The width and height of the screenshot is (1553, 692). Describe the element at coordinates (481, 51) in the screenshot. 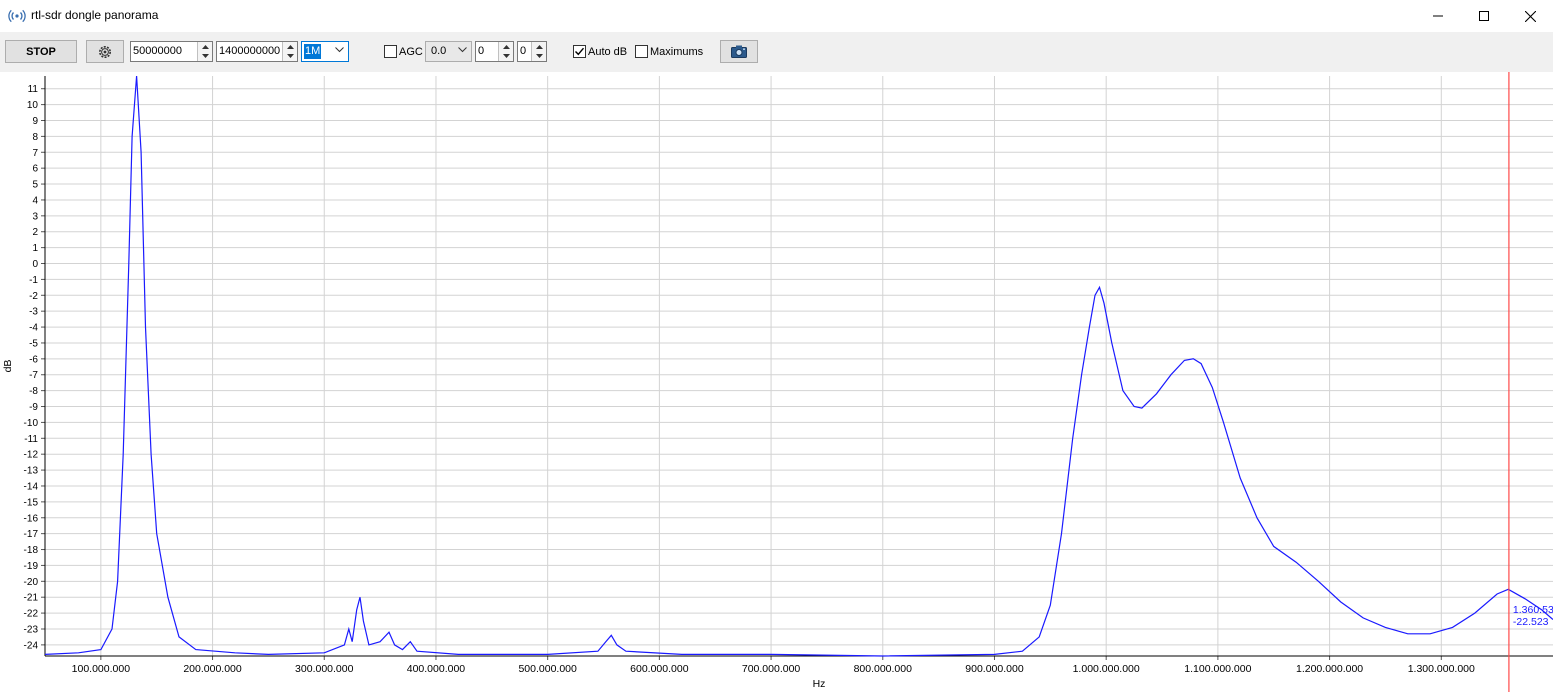

I see `spin-value-1: 0` at that location.